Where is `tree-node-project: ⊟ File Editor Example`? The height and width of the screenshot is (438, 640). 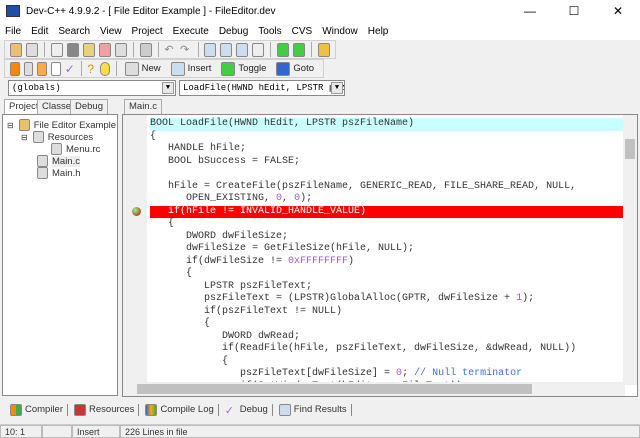
tree-node-project: ⊟ File Editor Example is located at coordinates (61, 125).